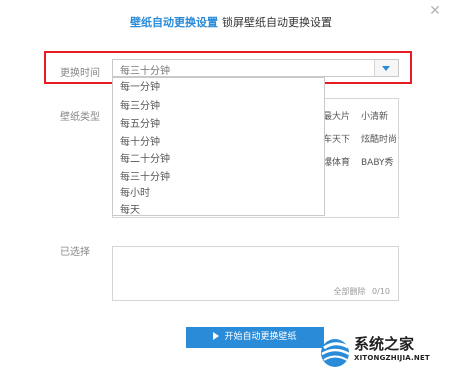 This screenshot has height=380, width=450. Describe the element at coordinates (80, 117) in the screenshot. I see `wallpaper-type-label: 壁纸类型` at that location.